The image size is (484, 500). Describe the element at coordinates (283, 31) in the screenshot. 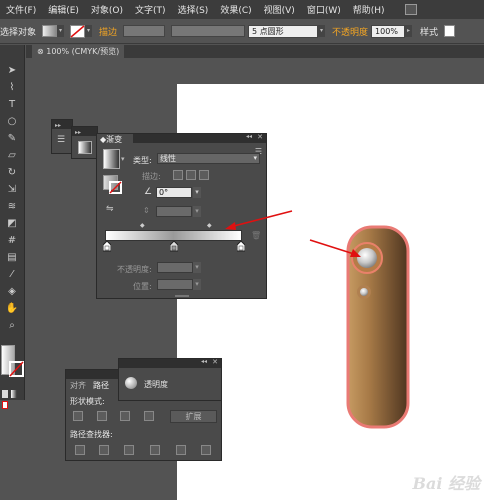

I see `brush-field: 5 点圆形` at that location.